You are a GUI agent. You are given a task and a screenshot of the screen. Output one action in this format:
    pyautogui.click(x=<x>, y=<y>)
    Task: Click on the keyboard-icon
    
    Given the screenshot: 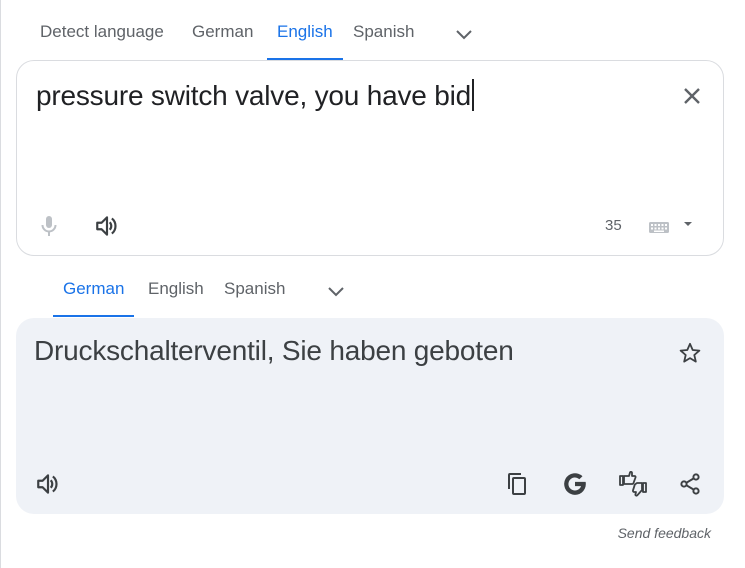 What is the action you would take?
    pyautogui.click(x=659, y=227)
    